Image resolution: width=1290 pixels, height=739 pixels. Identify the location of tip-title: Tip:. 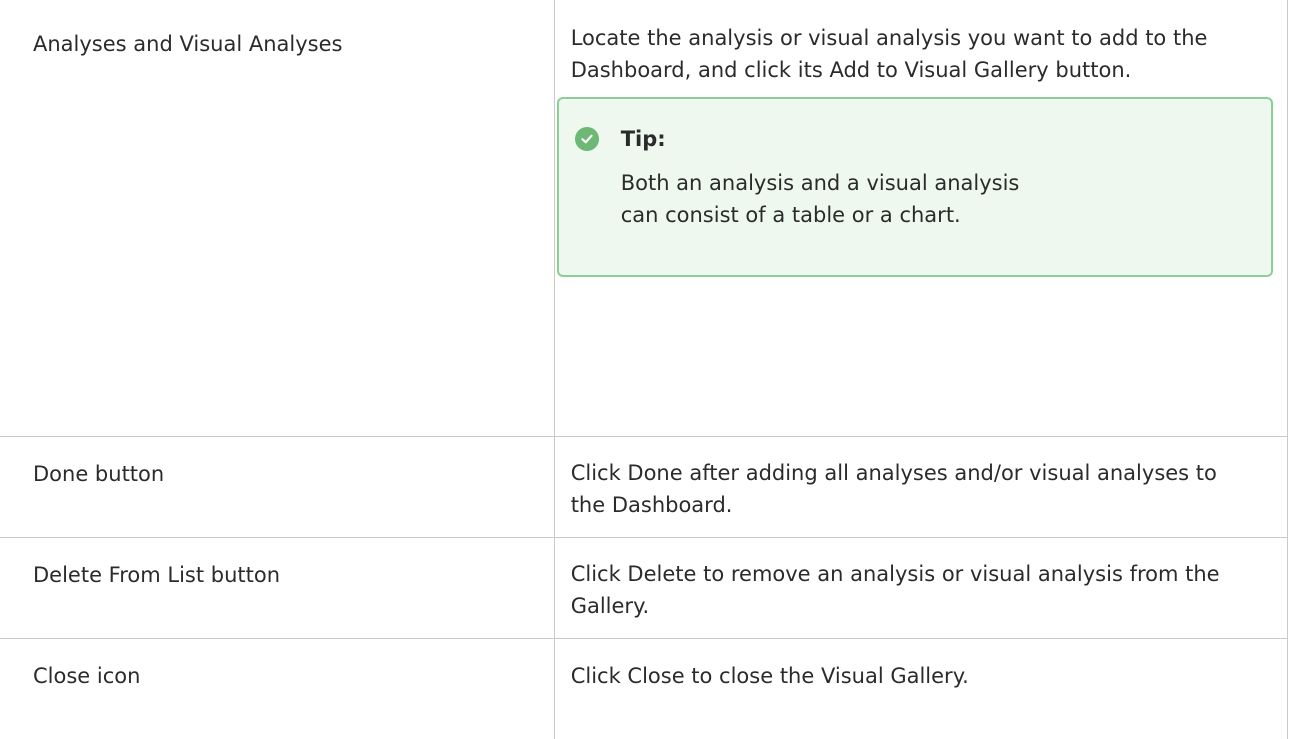
(643, 139).